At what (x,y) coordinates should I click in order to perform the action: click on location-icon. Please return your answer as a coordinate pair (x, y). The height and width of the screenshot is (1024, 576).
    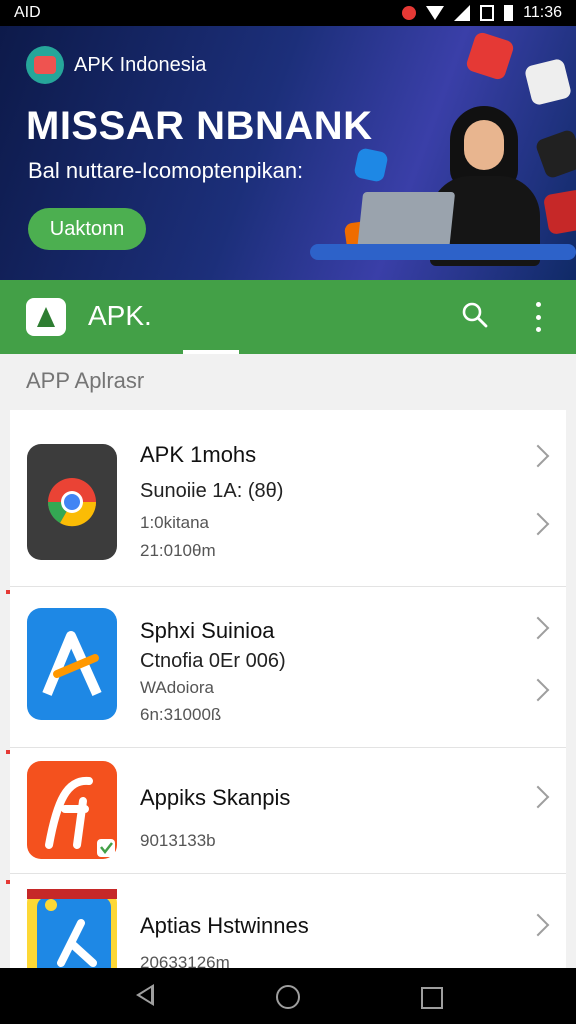
    Looking at the image, I should click on (409, 13).